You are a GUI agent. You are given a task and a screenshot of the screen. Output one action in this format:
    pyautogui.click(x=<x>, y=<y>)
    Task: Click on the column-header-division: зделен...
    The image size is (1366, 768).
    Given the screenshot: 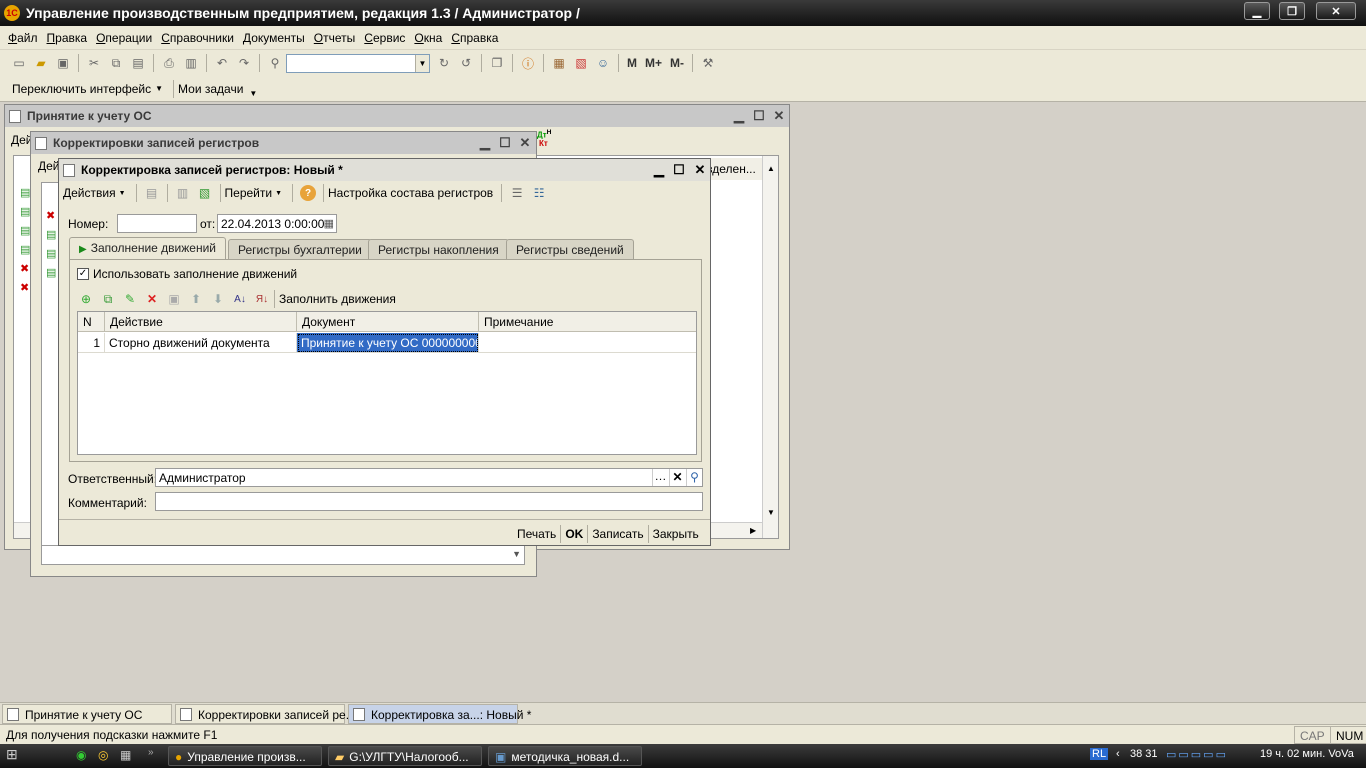 What is the action you would take?
    pyautogui.click(x=733, y=169)
    